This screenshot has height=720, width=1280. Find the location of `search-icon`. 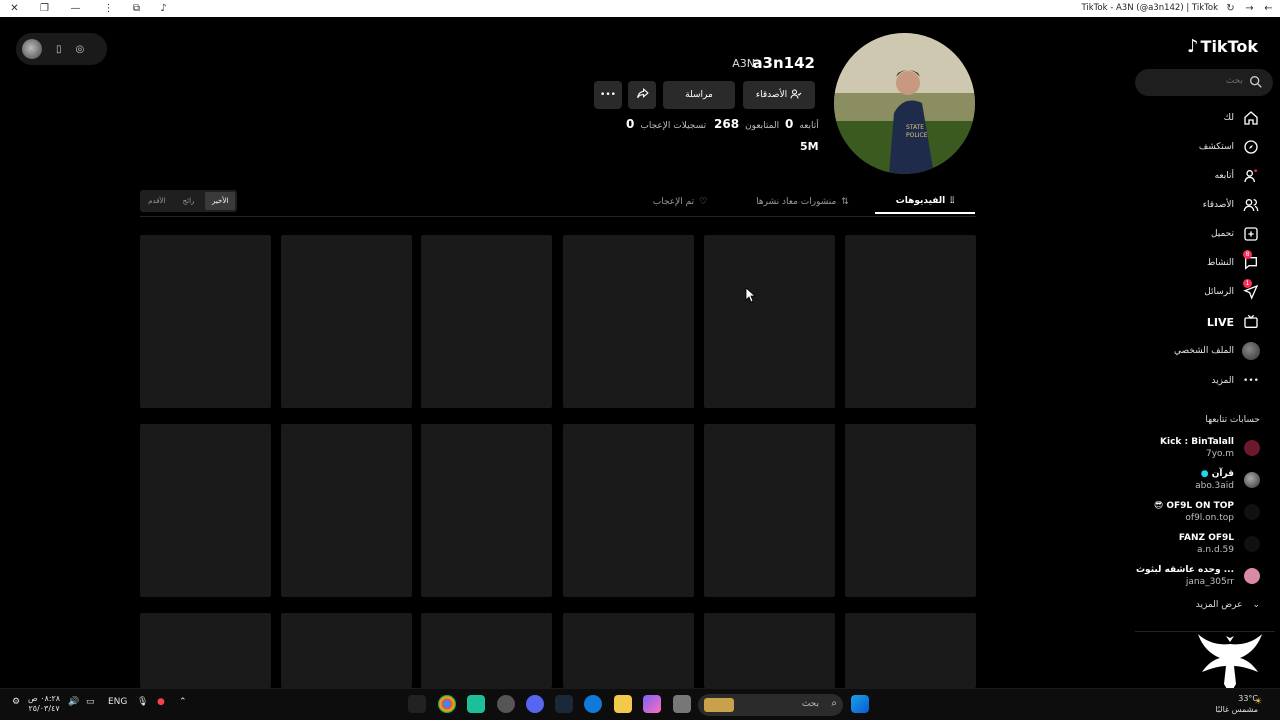

search-icon is located at coordinates (1256, 82).